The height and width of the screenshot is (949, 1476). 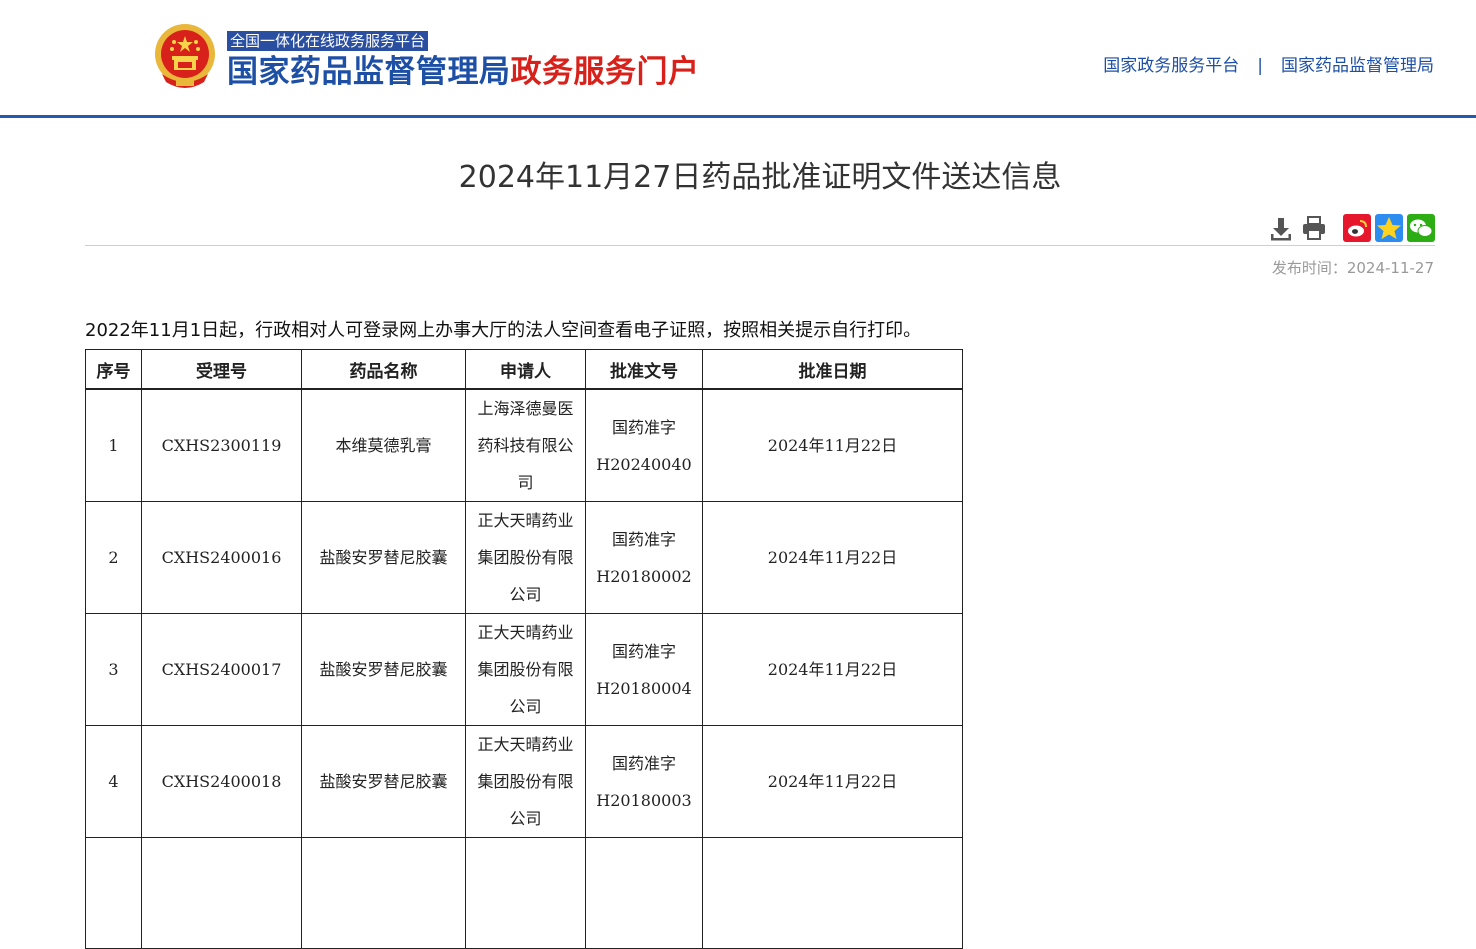 I want to click on link-national-gov-service: 国家政务服务平台, so click(x=1171, y=66).